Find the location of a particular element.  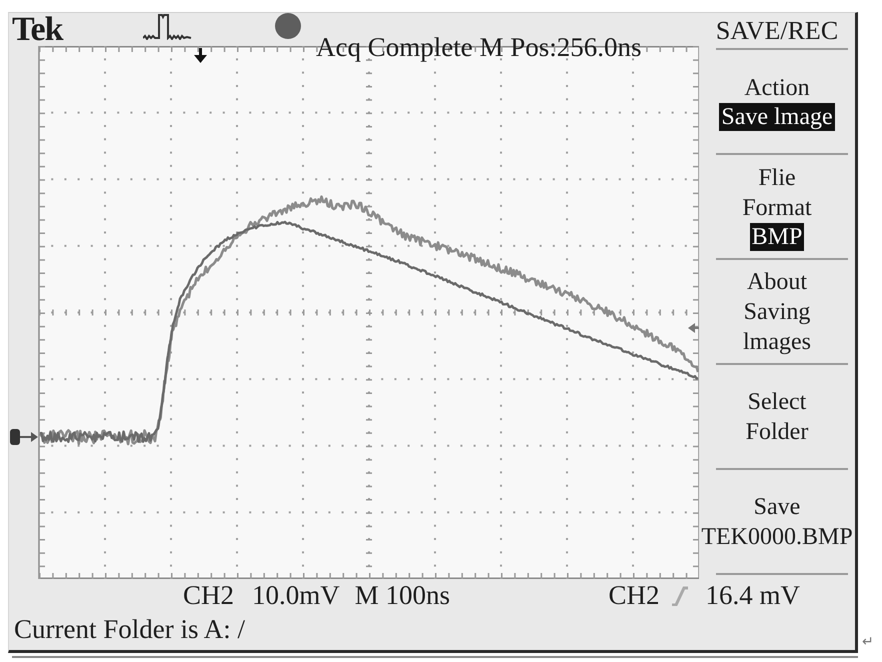

menu-title: SAVE/REC is located at coordinates (777, 31).